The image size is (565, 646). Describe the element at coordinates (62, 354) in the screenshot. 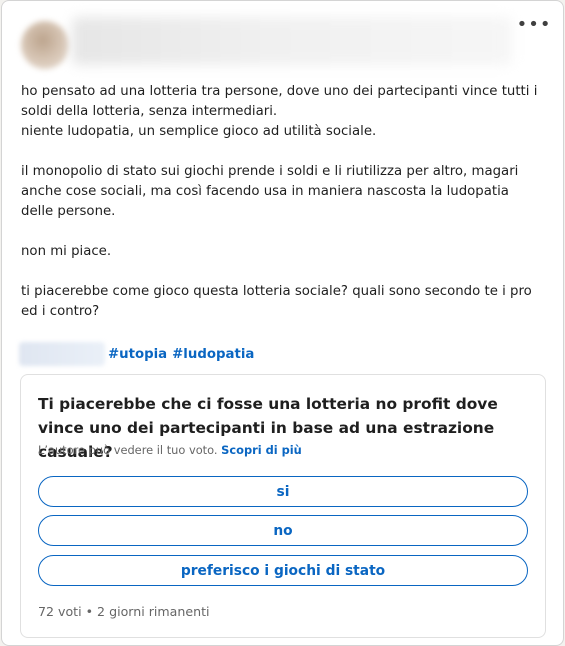

I see `mention-redacted` at that location.